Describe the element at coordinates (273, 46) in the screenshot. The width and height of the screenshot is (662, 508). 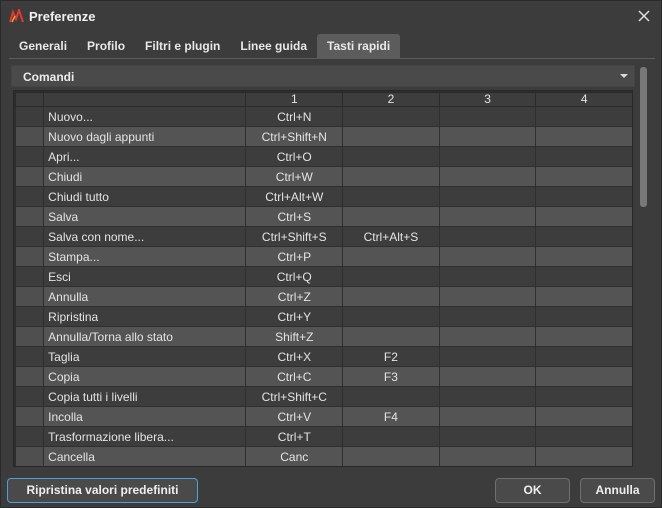
I see `tab-linee-guida: Linee guida` at that location.